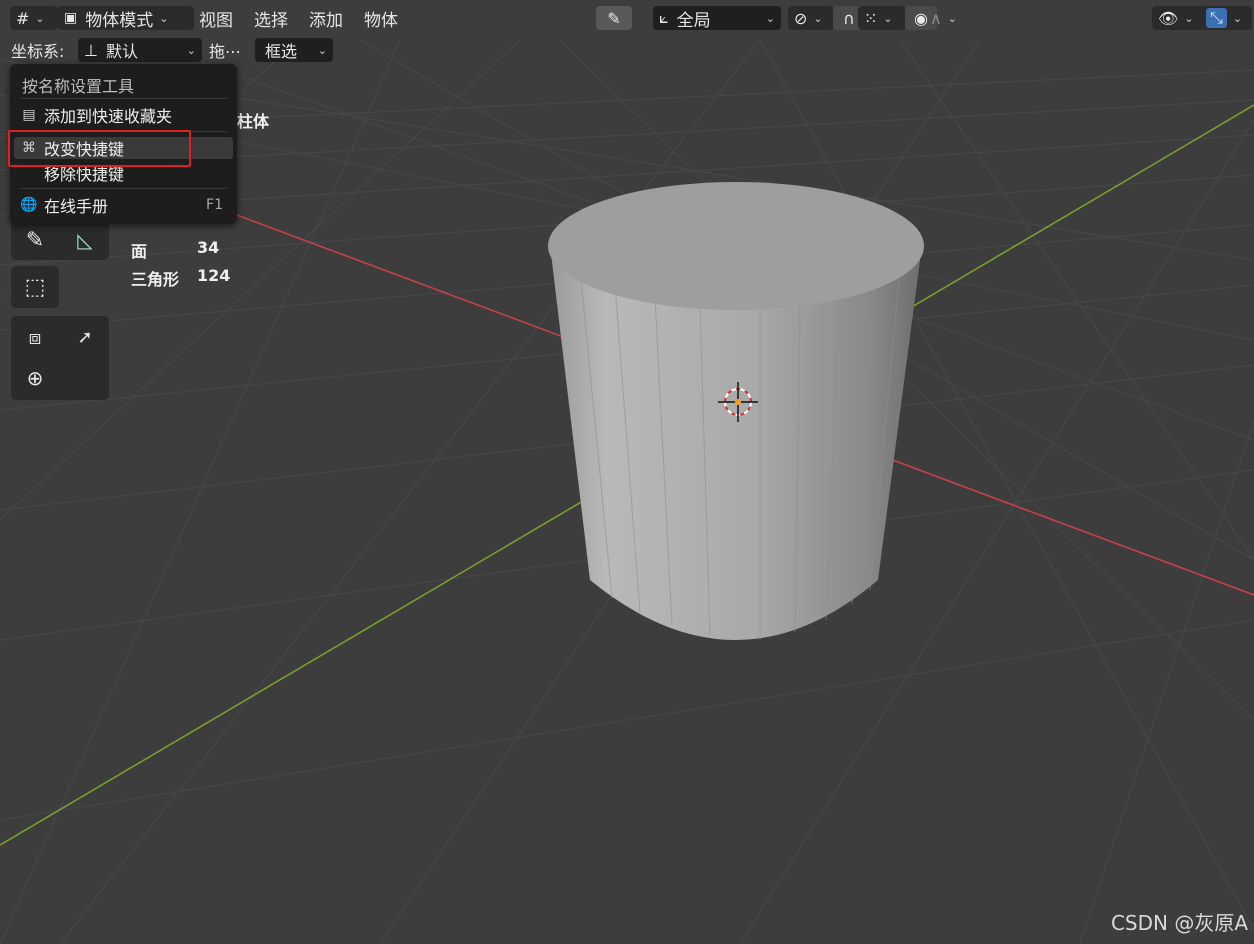 This screenshot has width=1254, height=944. I want to click on select-mode-dropdown: 框选 ⌄, so click(294, 50).